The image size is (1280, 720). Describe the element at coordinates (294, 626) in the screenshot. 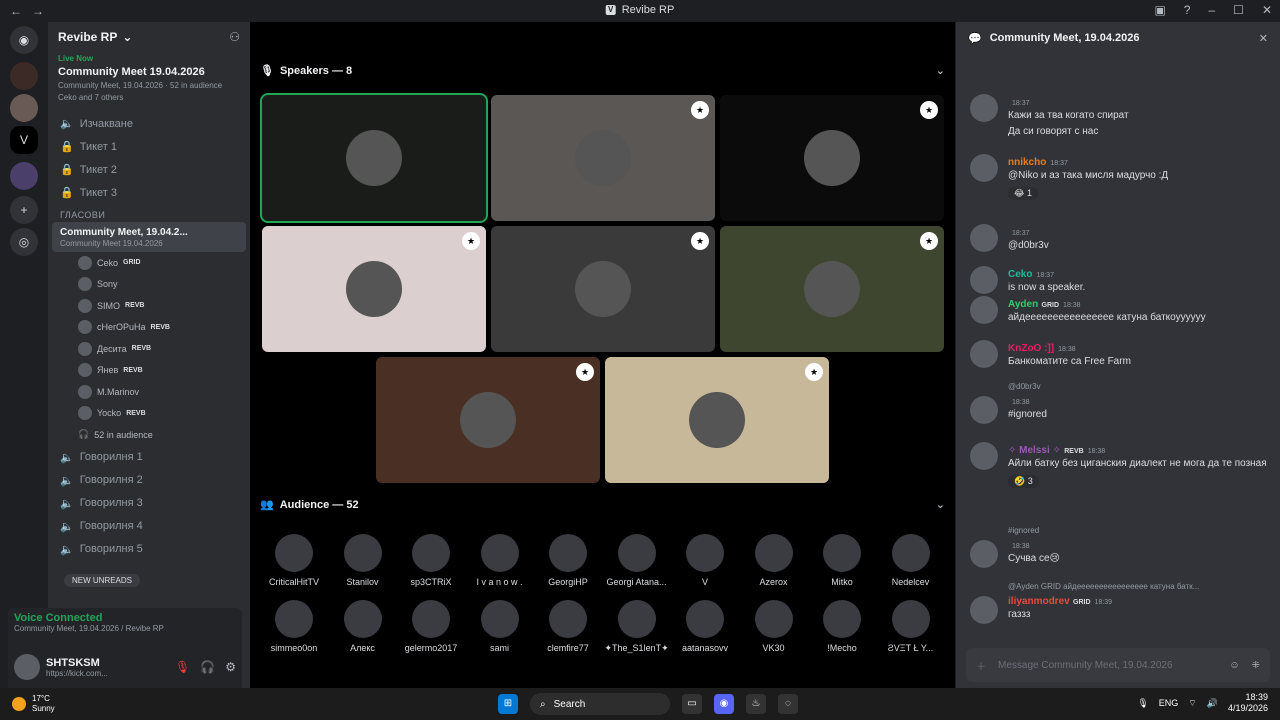

I see `audience-member: simmeo0on` at that location.